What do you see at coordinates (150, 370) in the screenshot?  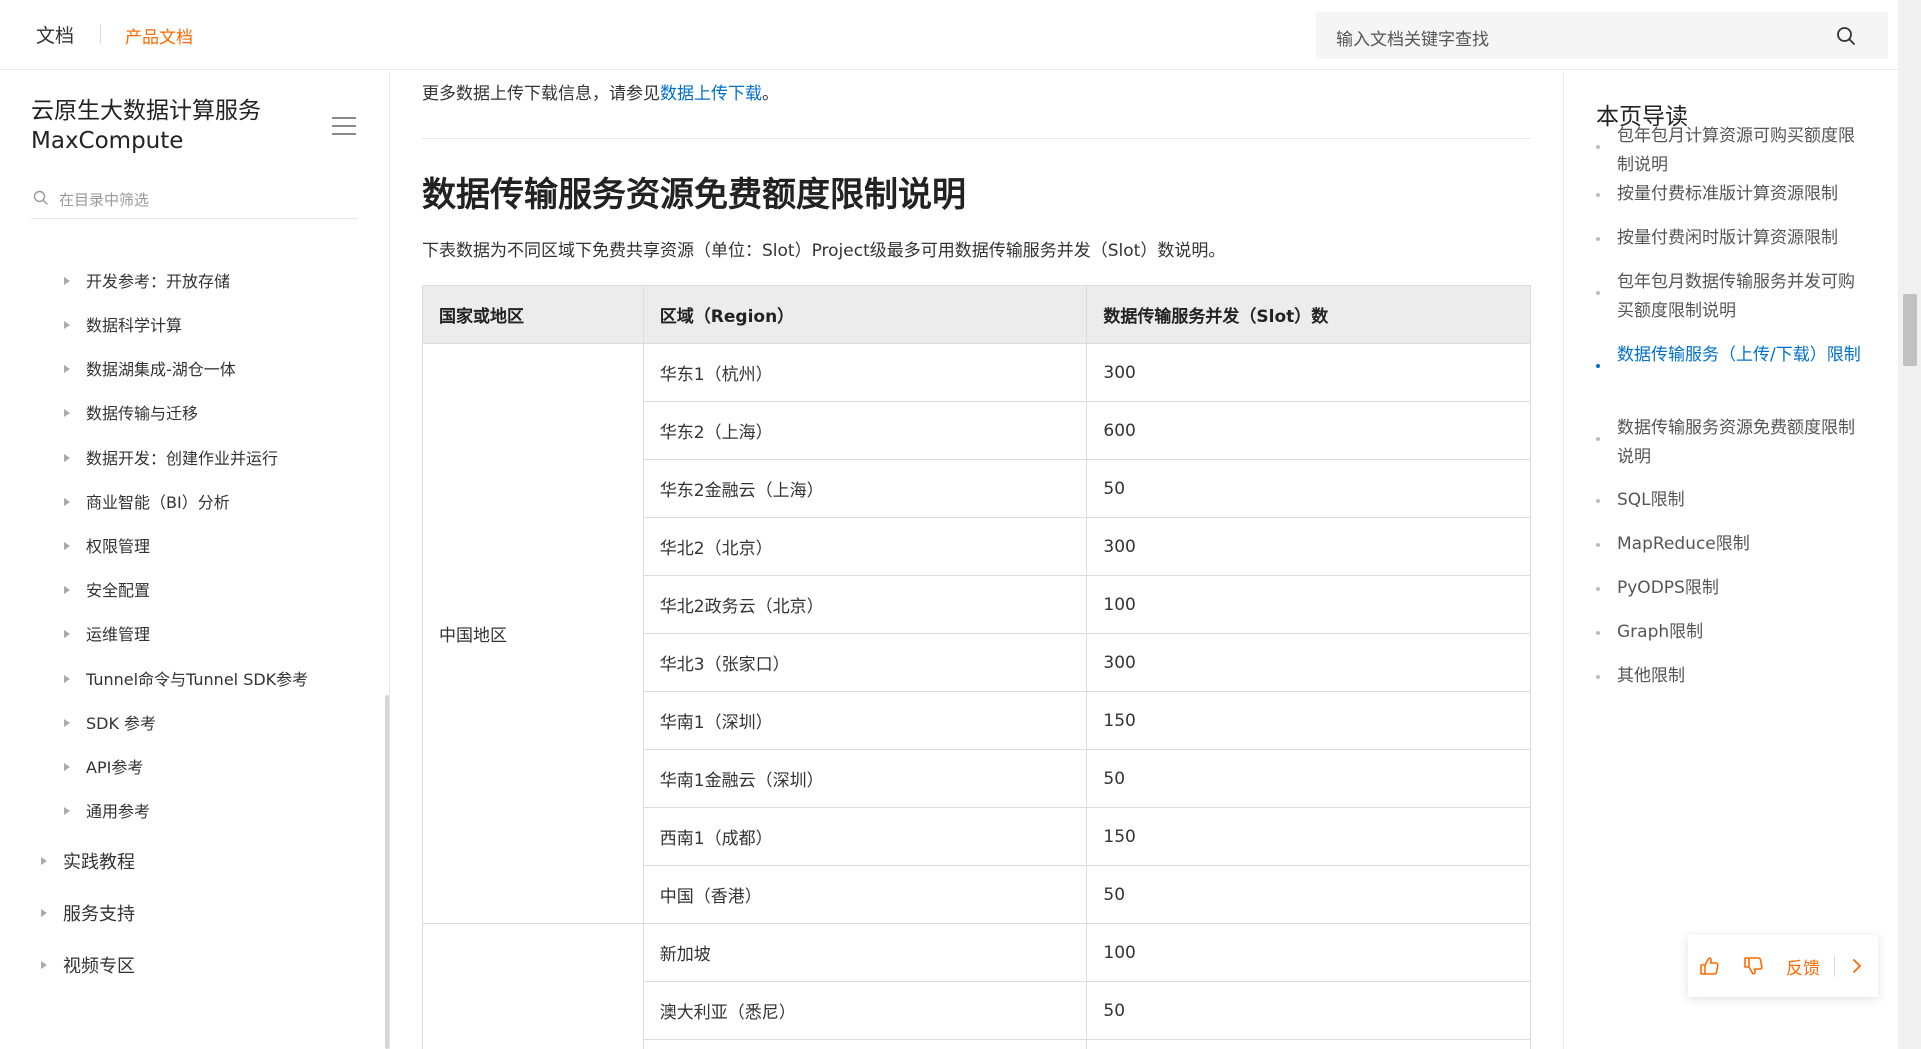 I see `sidebar-item: 数据湖集成-湖仓一体` at bounding box center [150, 370].